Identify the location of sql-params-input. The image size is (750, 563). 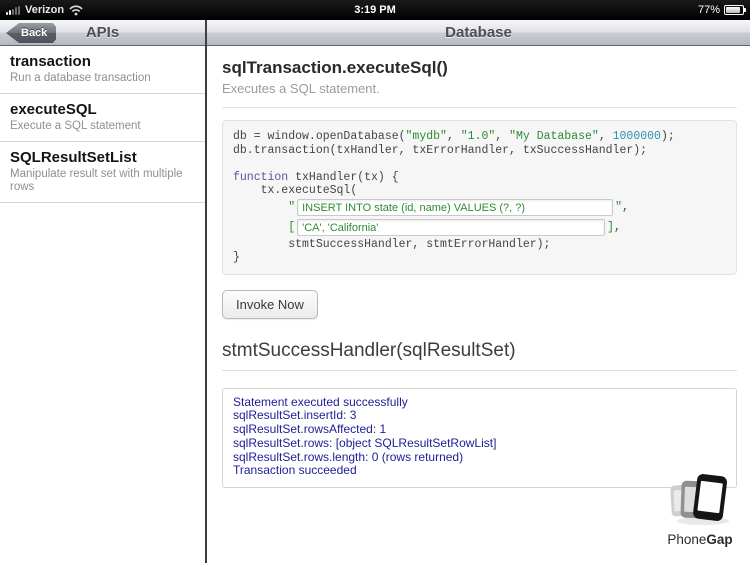
(451, 227).